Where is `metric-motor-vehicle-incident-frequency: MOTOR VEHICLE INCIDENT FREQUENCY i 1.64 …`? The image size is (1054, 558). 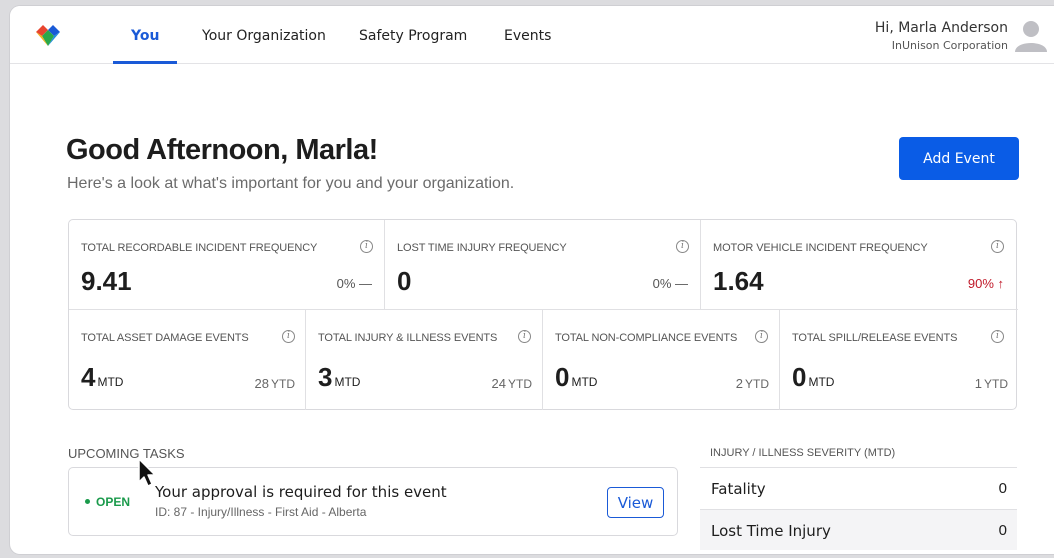 metric-motor-vehicle-incident-frequency: MOTOR VEHICLE INCIDENT FREQUENCY i 1.64 … is located at coordinates (859, 265).